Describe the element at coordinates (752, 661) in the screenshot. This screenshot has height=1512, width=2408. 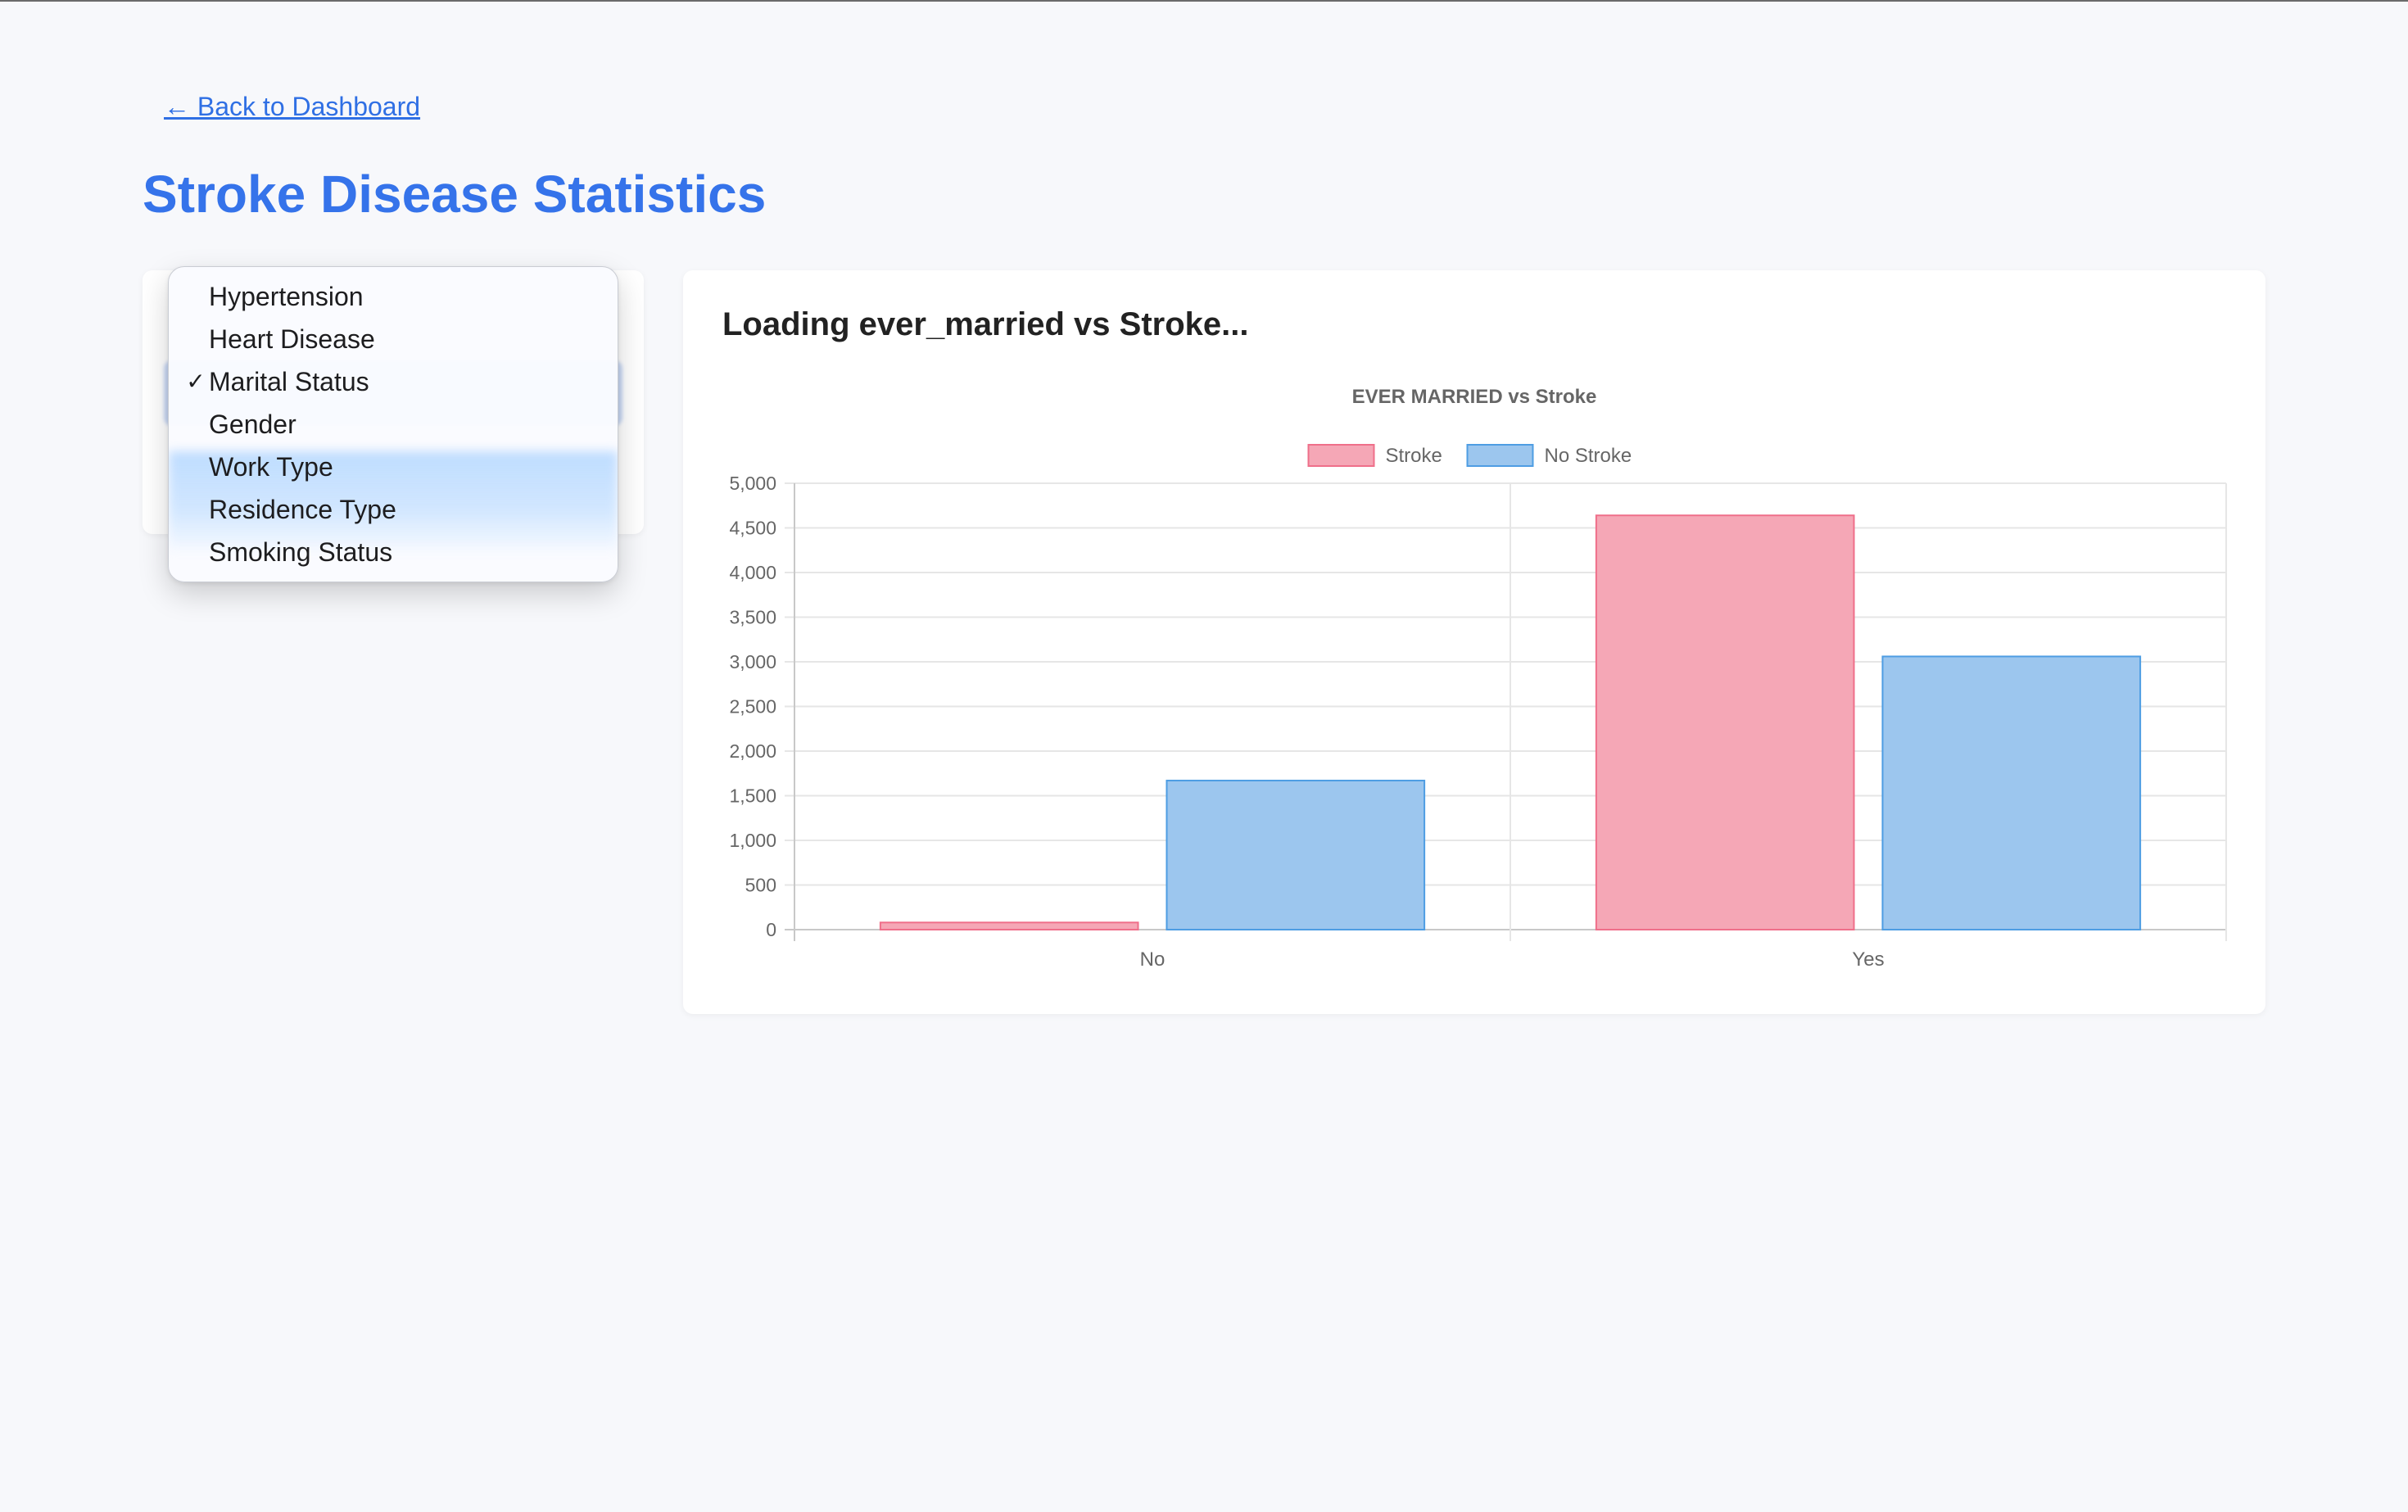
I see `y-tick-label: 3,000` at that location.